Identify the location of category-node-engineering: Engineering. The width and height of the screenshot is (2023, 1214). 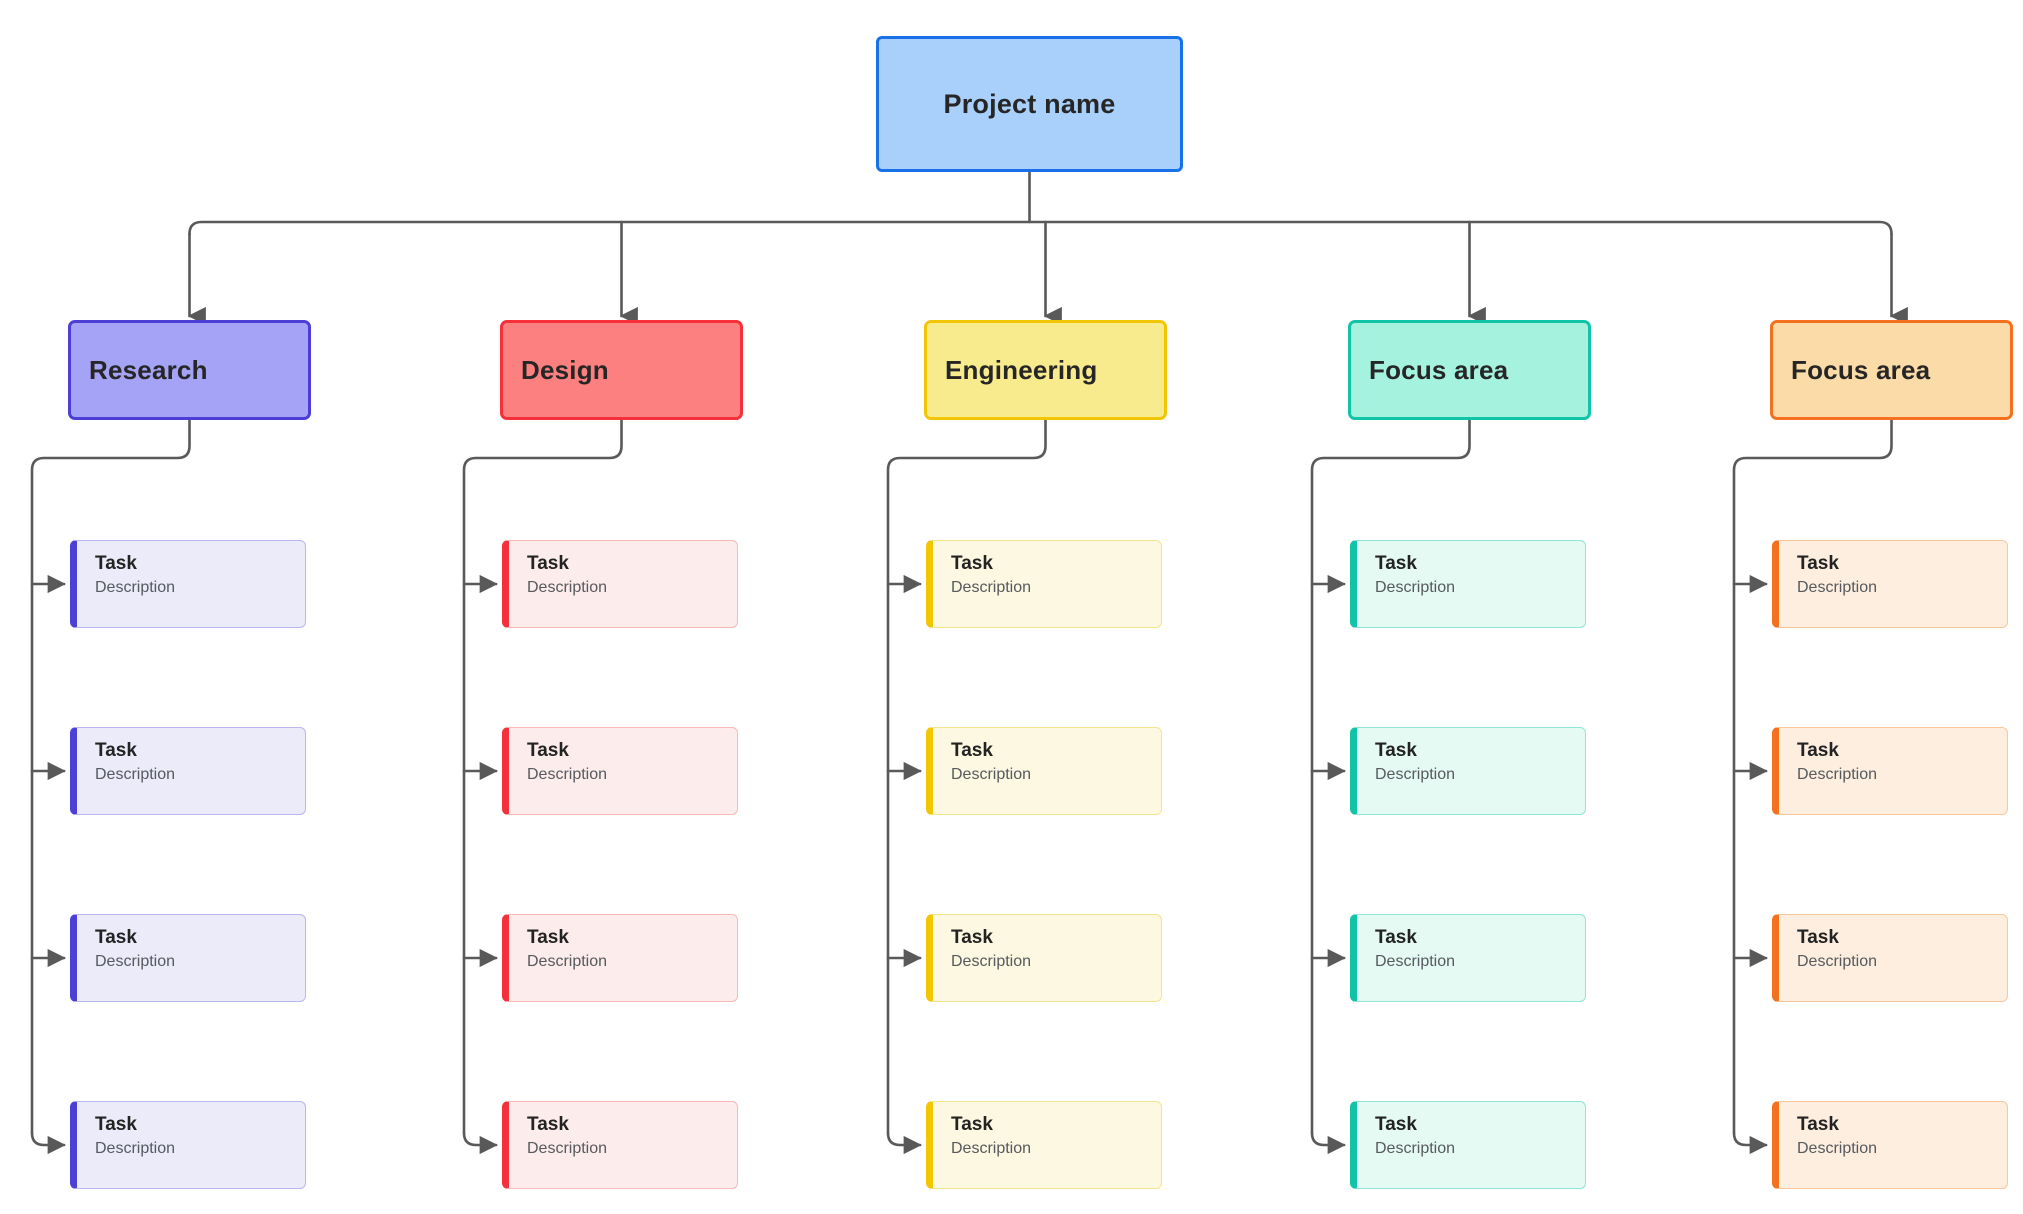
(1045, 370).